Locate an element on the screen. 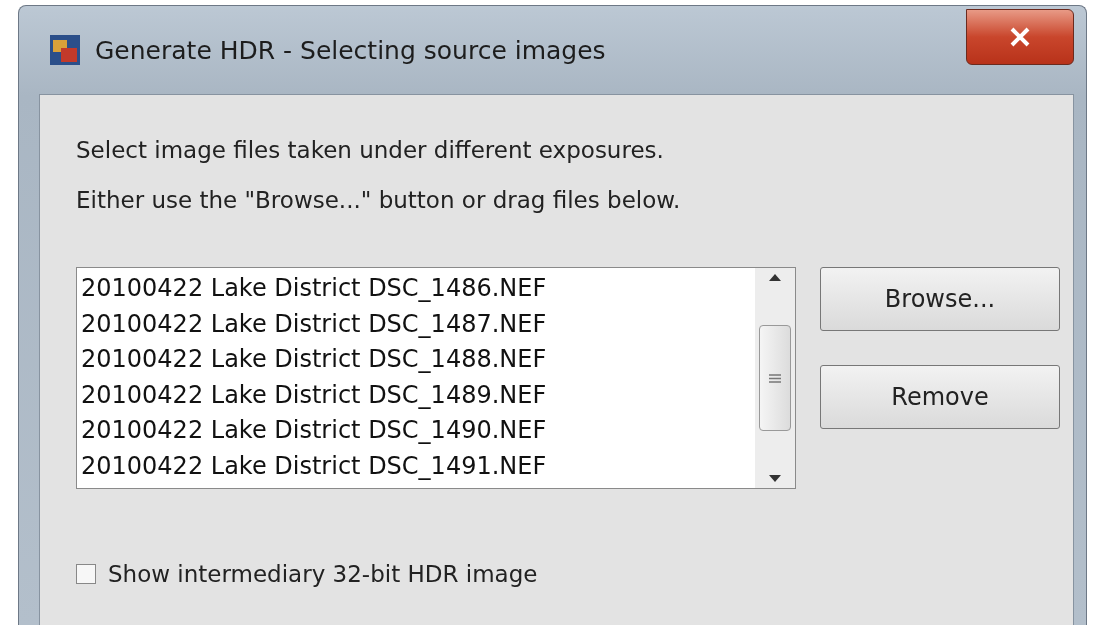  checkbox is located at coordinates (86, 574).